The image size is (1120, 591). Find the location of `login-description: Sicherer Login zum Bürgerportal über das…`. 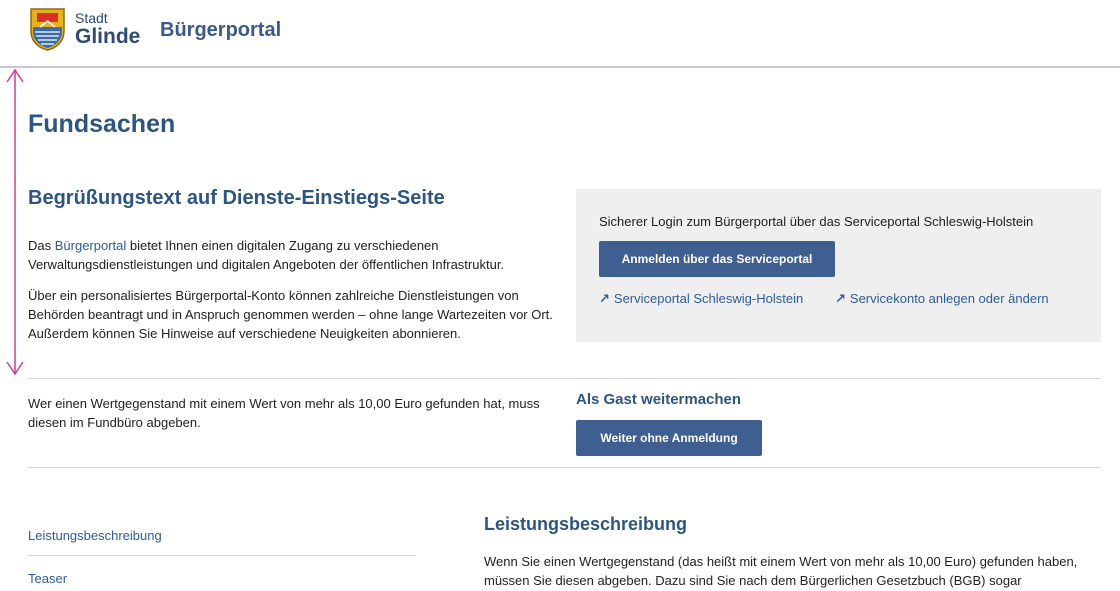

login-description: Sicherer Login zum Bürgerportal über das… is located at coordinates (816, 221).